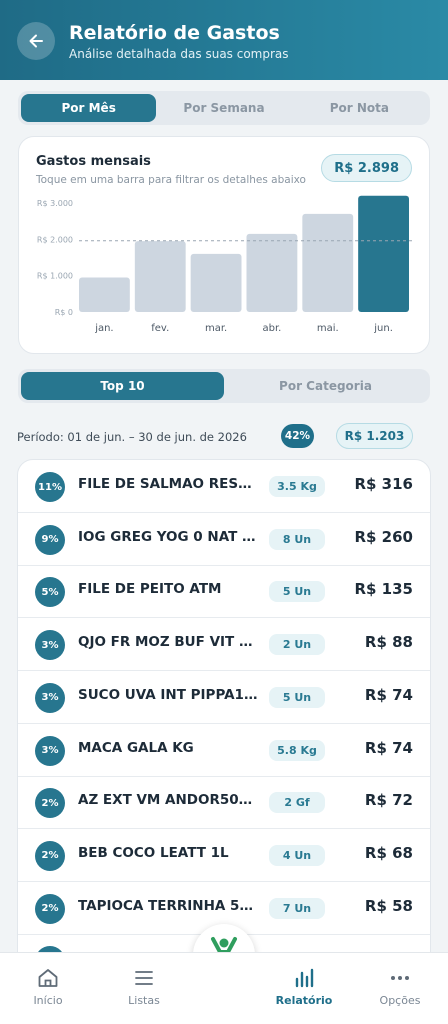  I want to click on period-total-badge: R$ 1.203, so click(374, 436).